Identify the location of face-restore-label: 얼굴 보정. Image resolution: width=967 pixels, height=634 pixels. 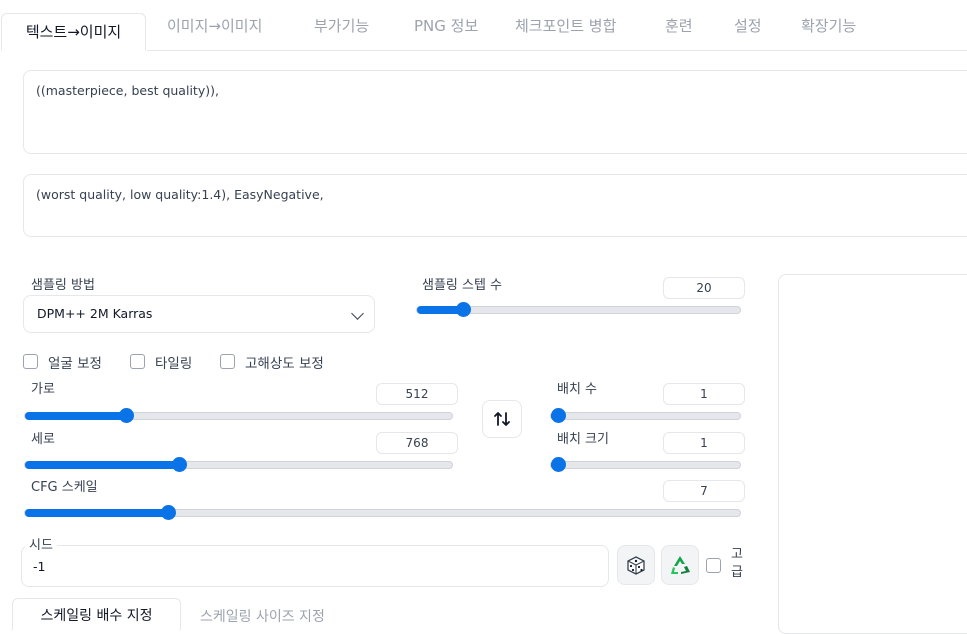
(75, 364).